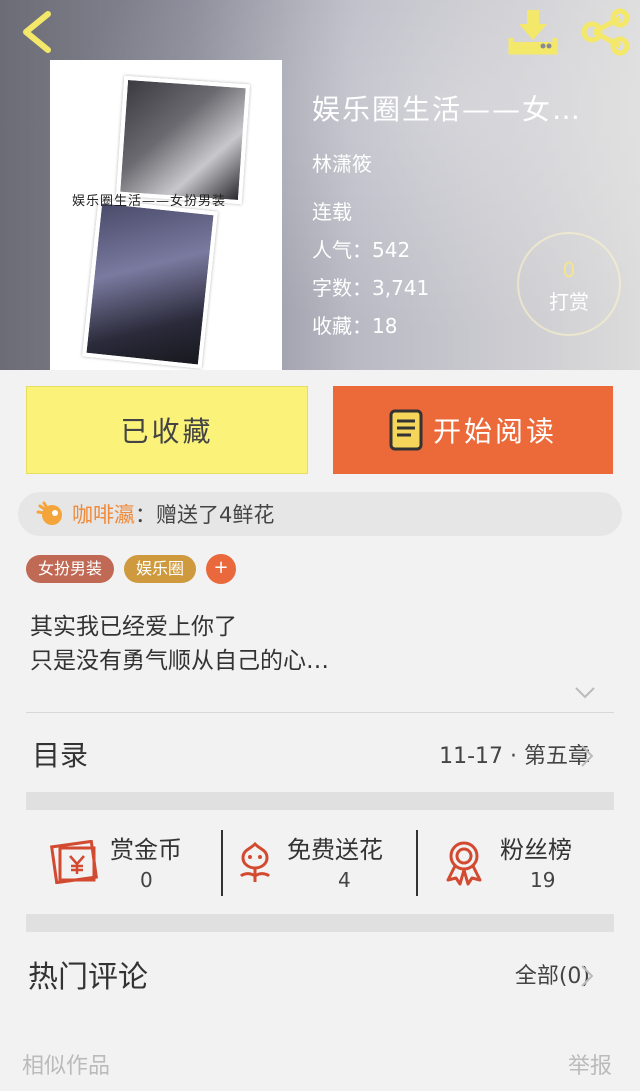 This screenshot has height=1091, width=640. What do you see at coordinates (320, 972) in the screenshot?
I see `hot-comments-row: 热门评论 全部(0)` at bounding box center [320, 972].